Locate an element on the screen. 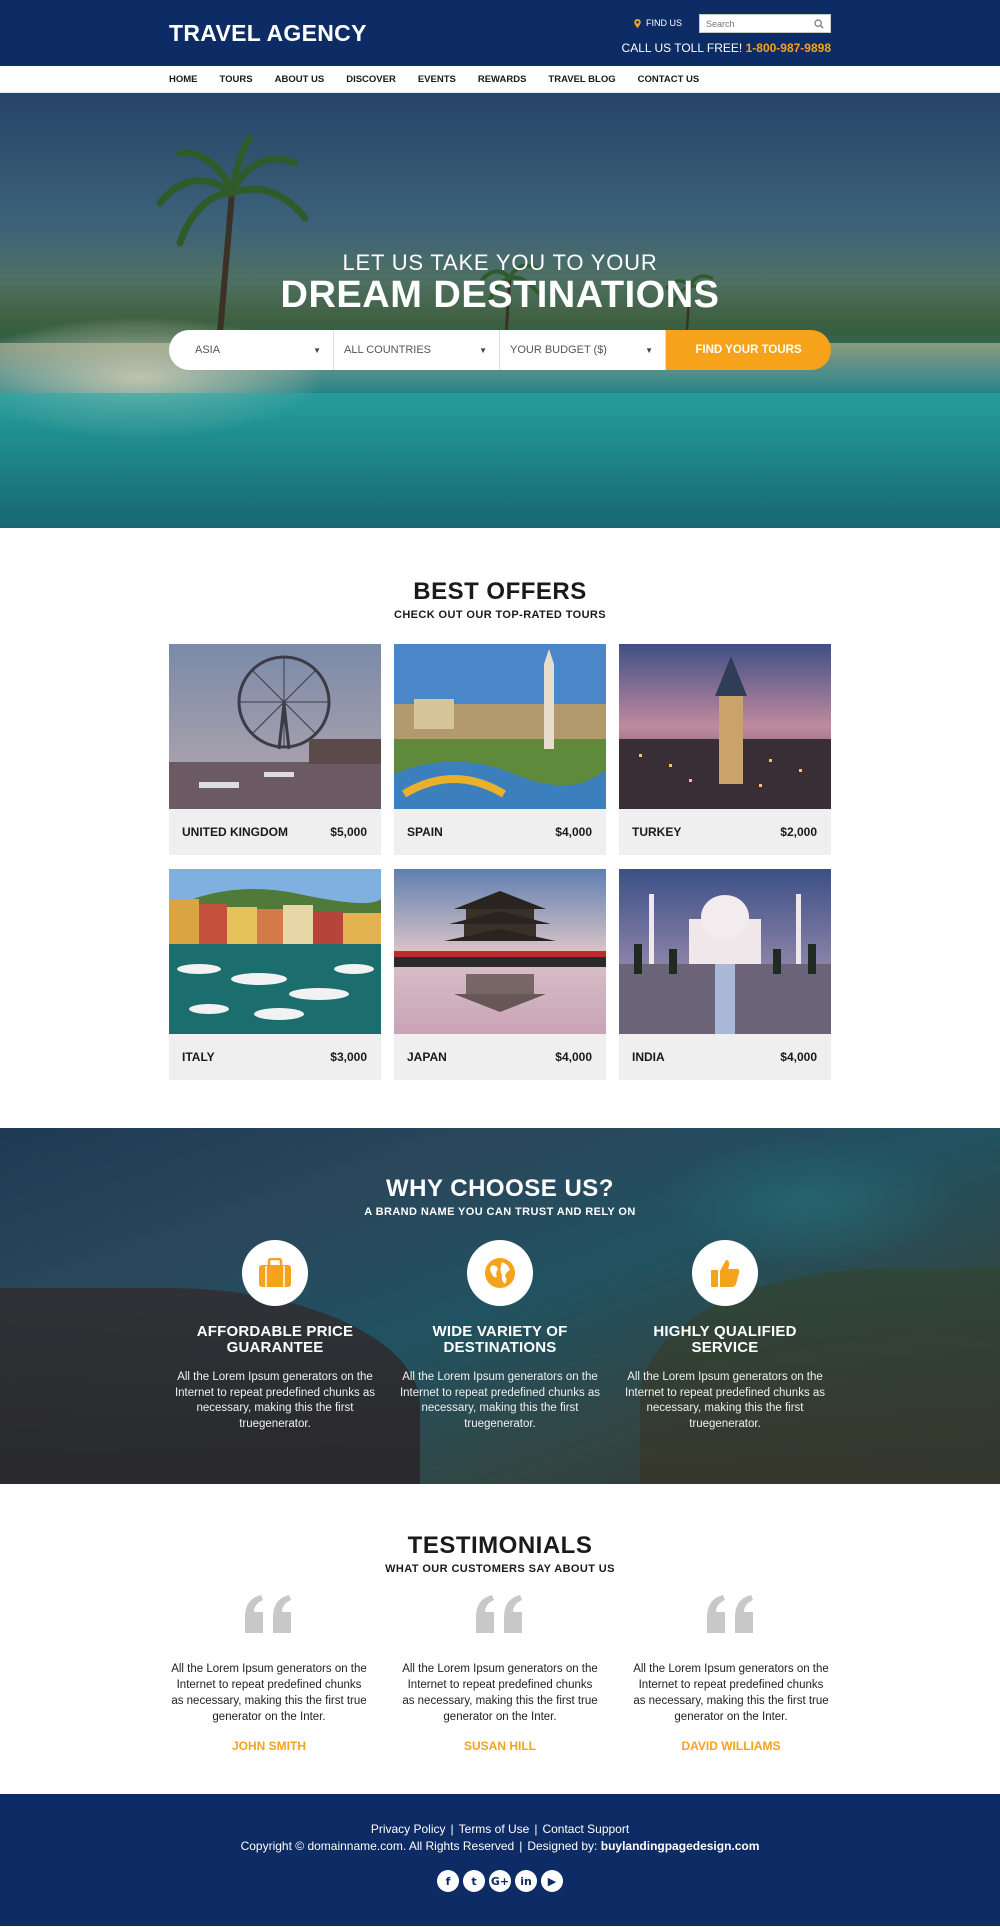  find-us-link: FIND US is located at coordinates (658, 23).